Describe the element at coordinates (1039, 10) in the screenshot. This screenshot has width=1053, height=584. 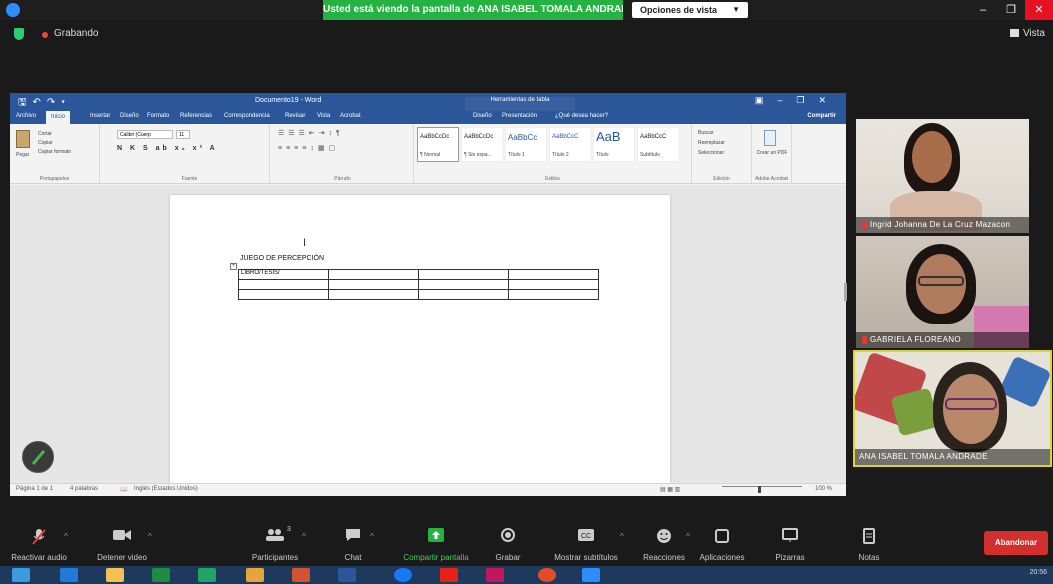
I see `close-button: ✕` at that location.